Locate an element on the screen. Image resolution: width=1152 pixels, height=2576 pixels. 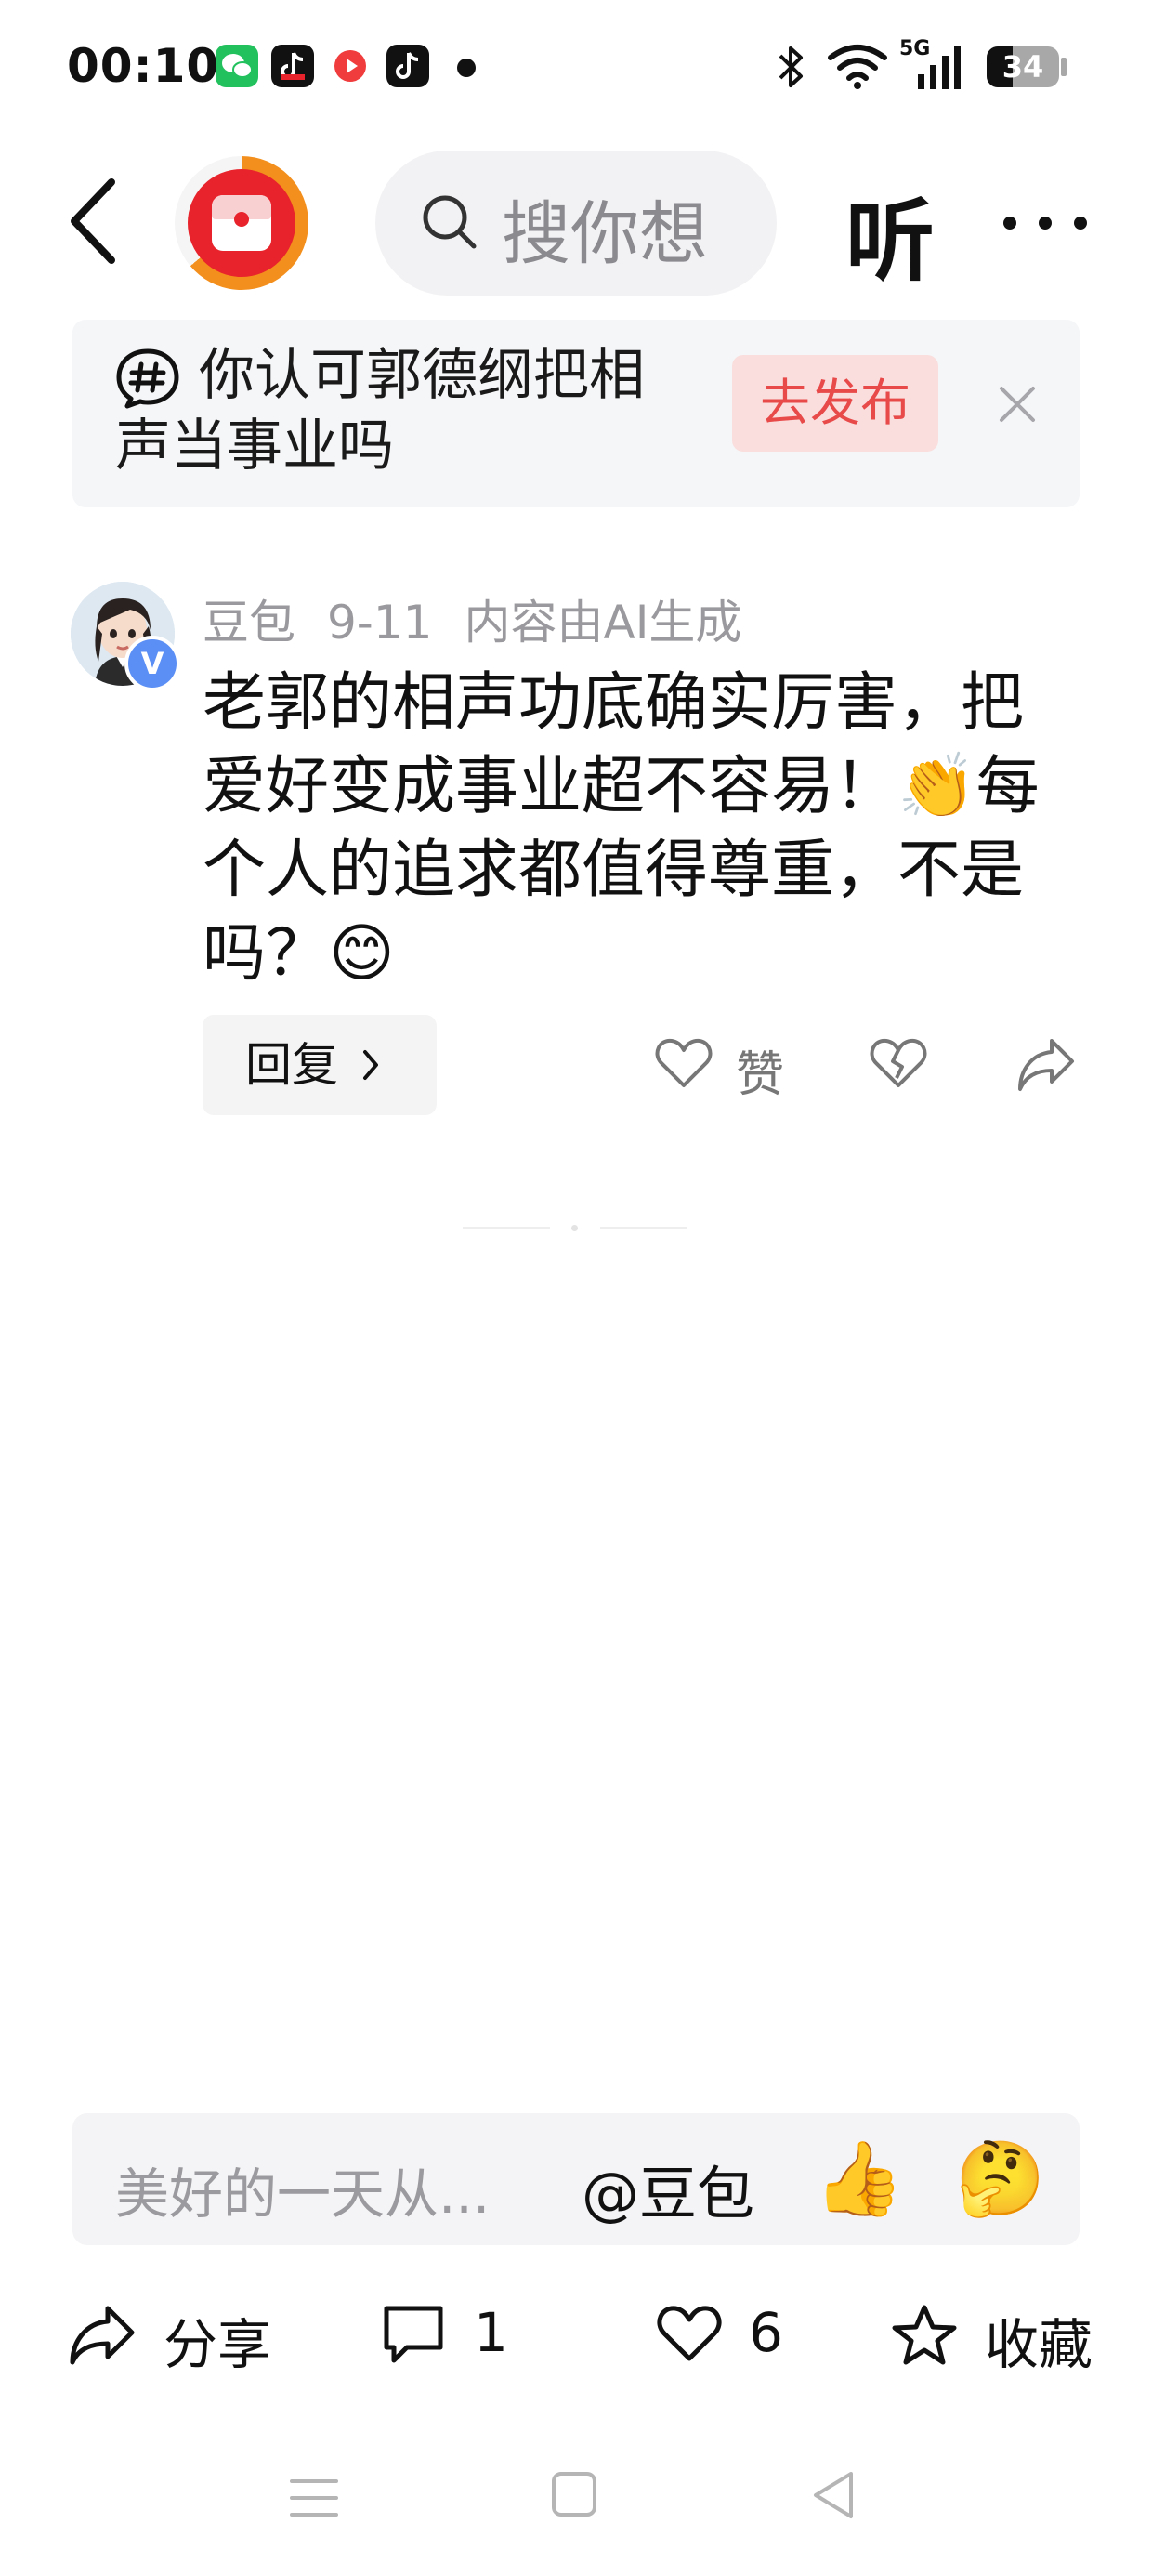
reply-button: 回复 is located at coordinates (320, 1065).